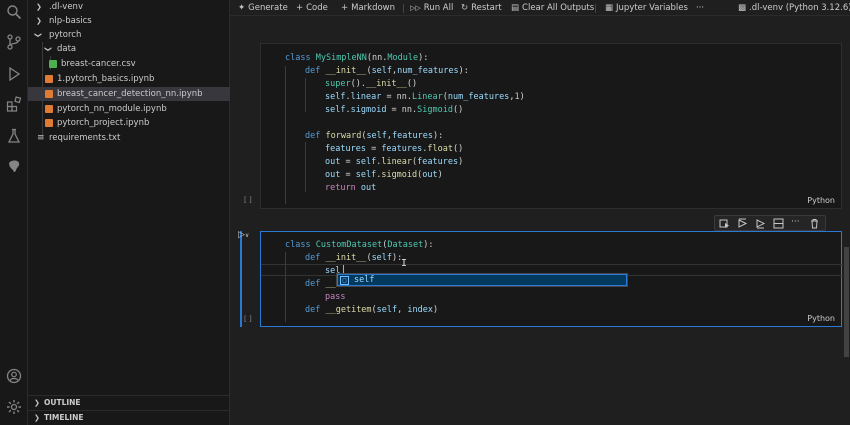 The image size is (850, 425). I want to click on generate-button: ✦ Generate, so click(263, 8).